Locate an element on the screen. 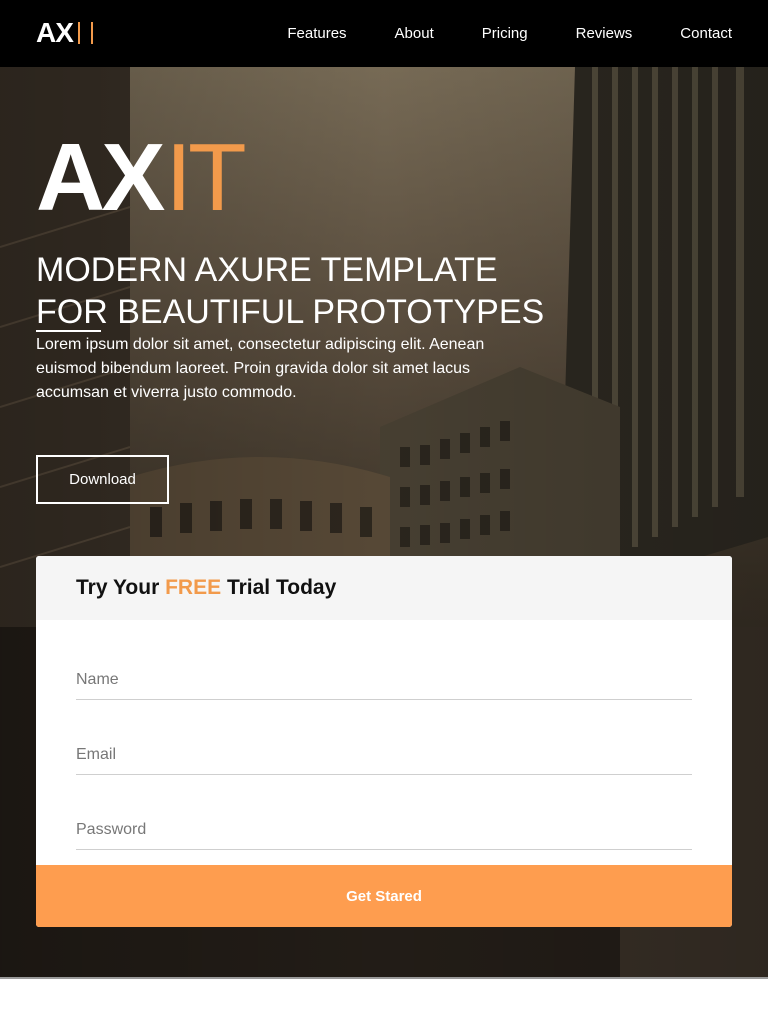 The width and height of the screenshot is (768, 1024). password-input is located at coordinates (384, 830).